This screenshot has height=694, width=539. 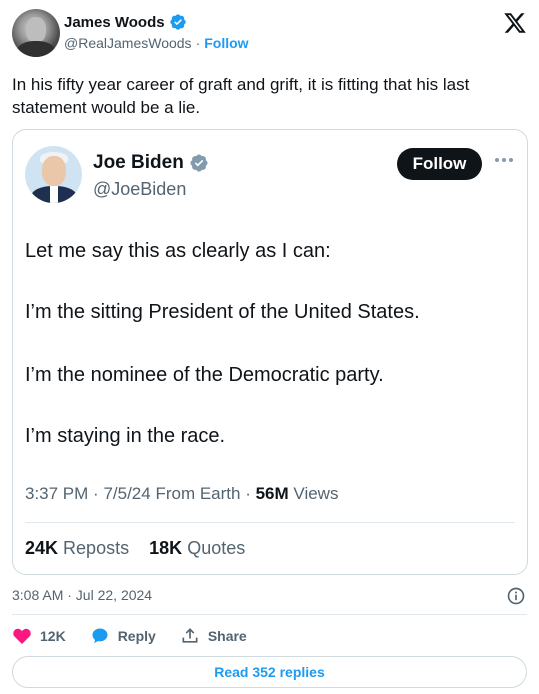 What do you see at coordinates (515, 23) in the screenshot?
I see `x-logo-icon` at bounding box center [515, 23].